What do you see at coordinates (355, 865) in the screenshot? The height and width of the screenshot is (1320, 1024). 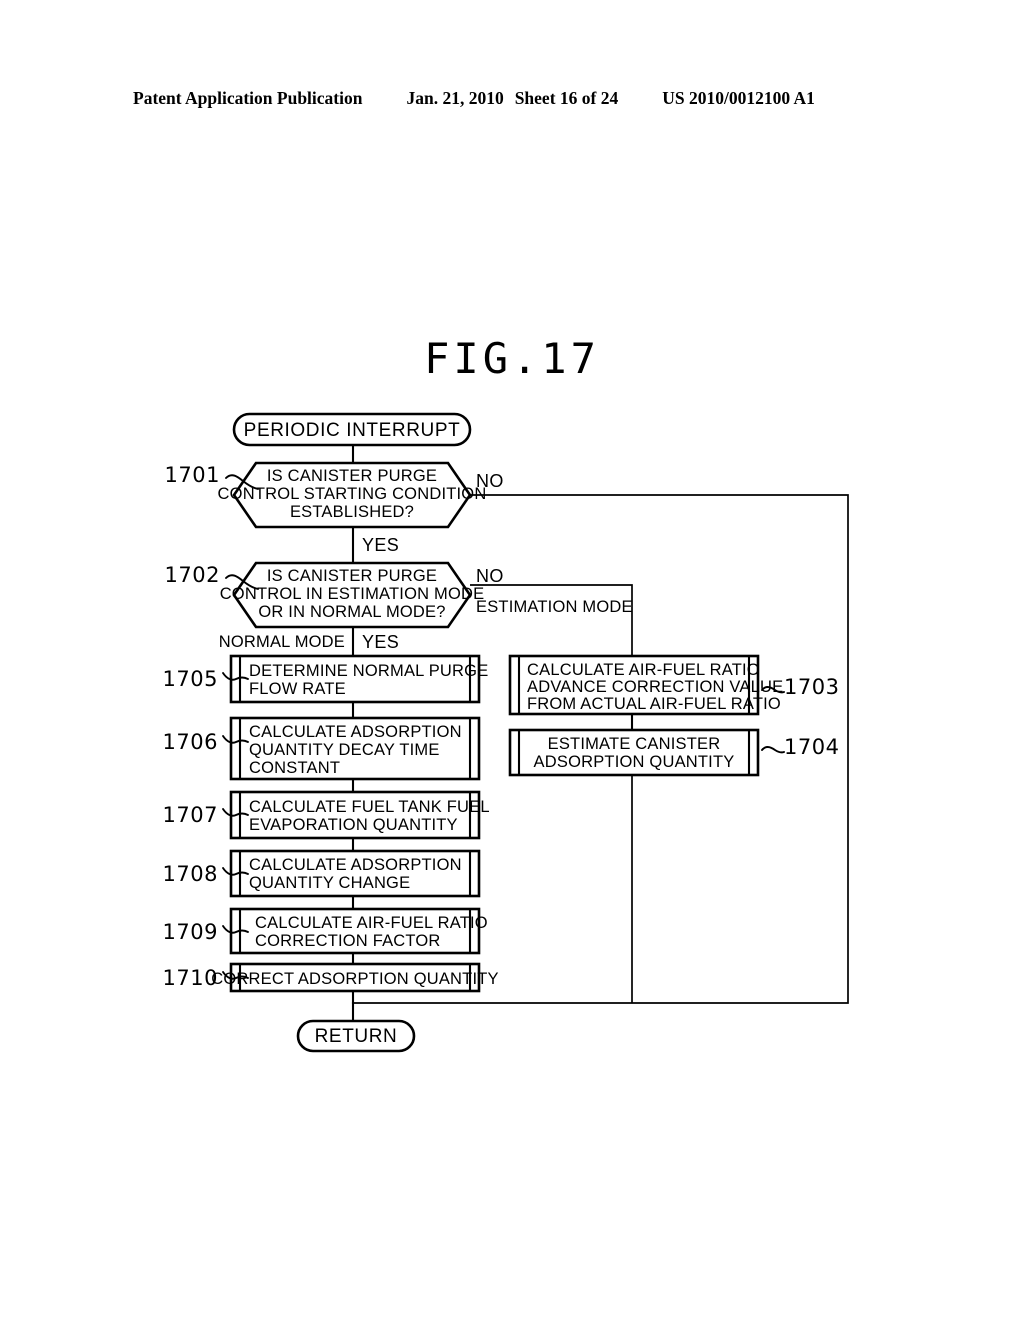 I see `process-1708-line-1: CALCULATE ADSORPTION` at bounding box center [355, 865].